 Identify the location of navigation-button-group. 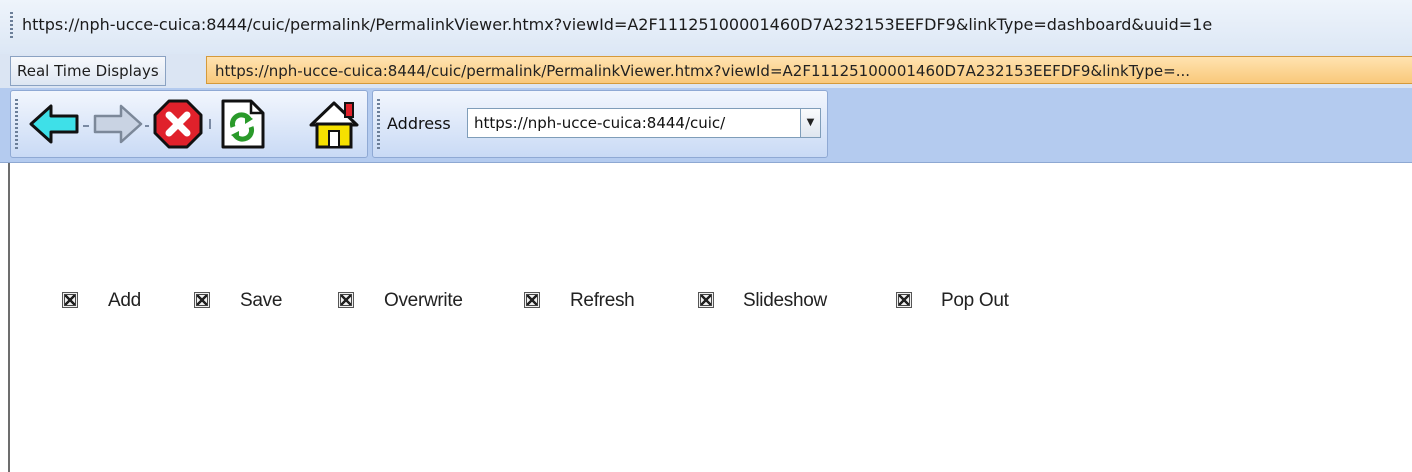
(189, 124).